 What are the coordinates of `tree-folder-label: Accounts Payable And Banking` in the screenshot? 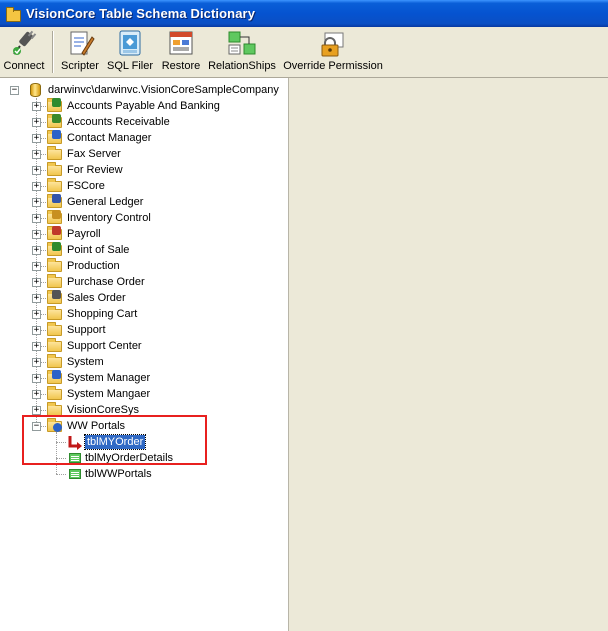 It's located at (143, 106).